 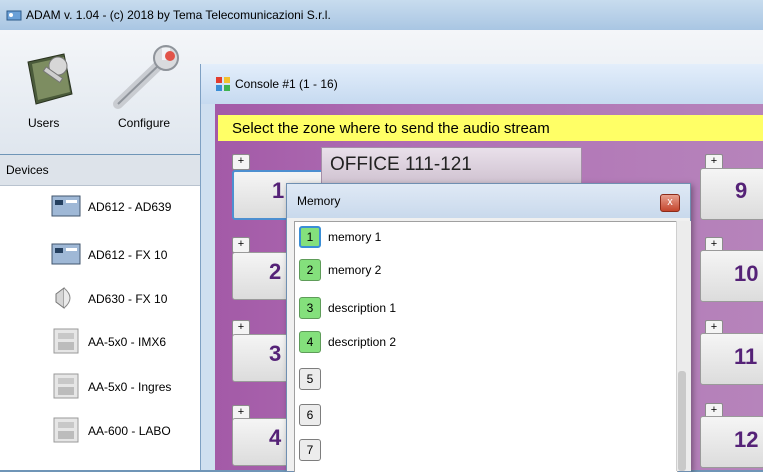 I want to click on memory-slot-button: 2, so click(x=310, y=270).